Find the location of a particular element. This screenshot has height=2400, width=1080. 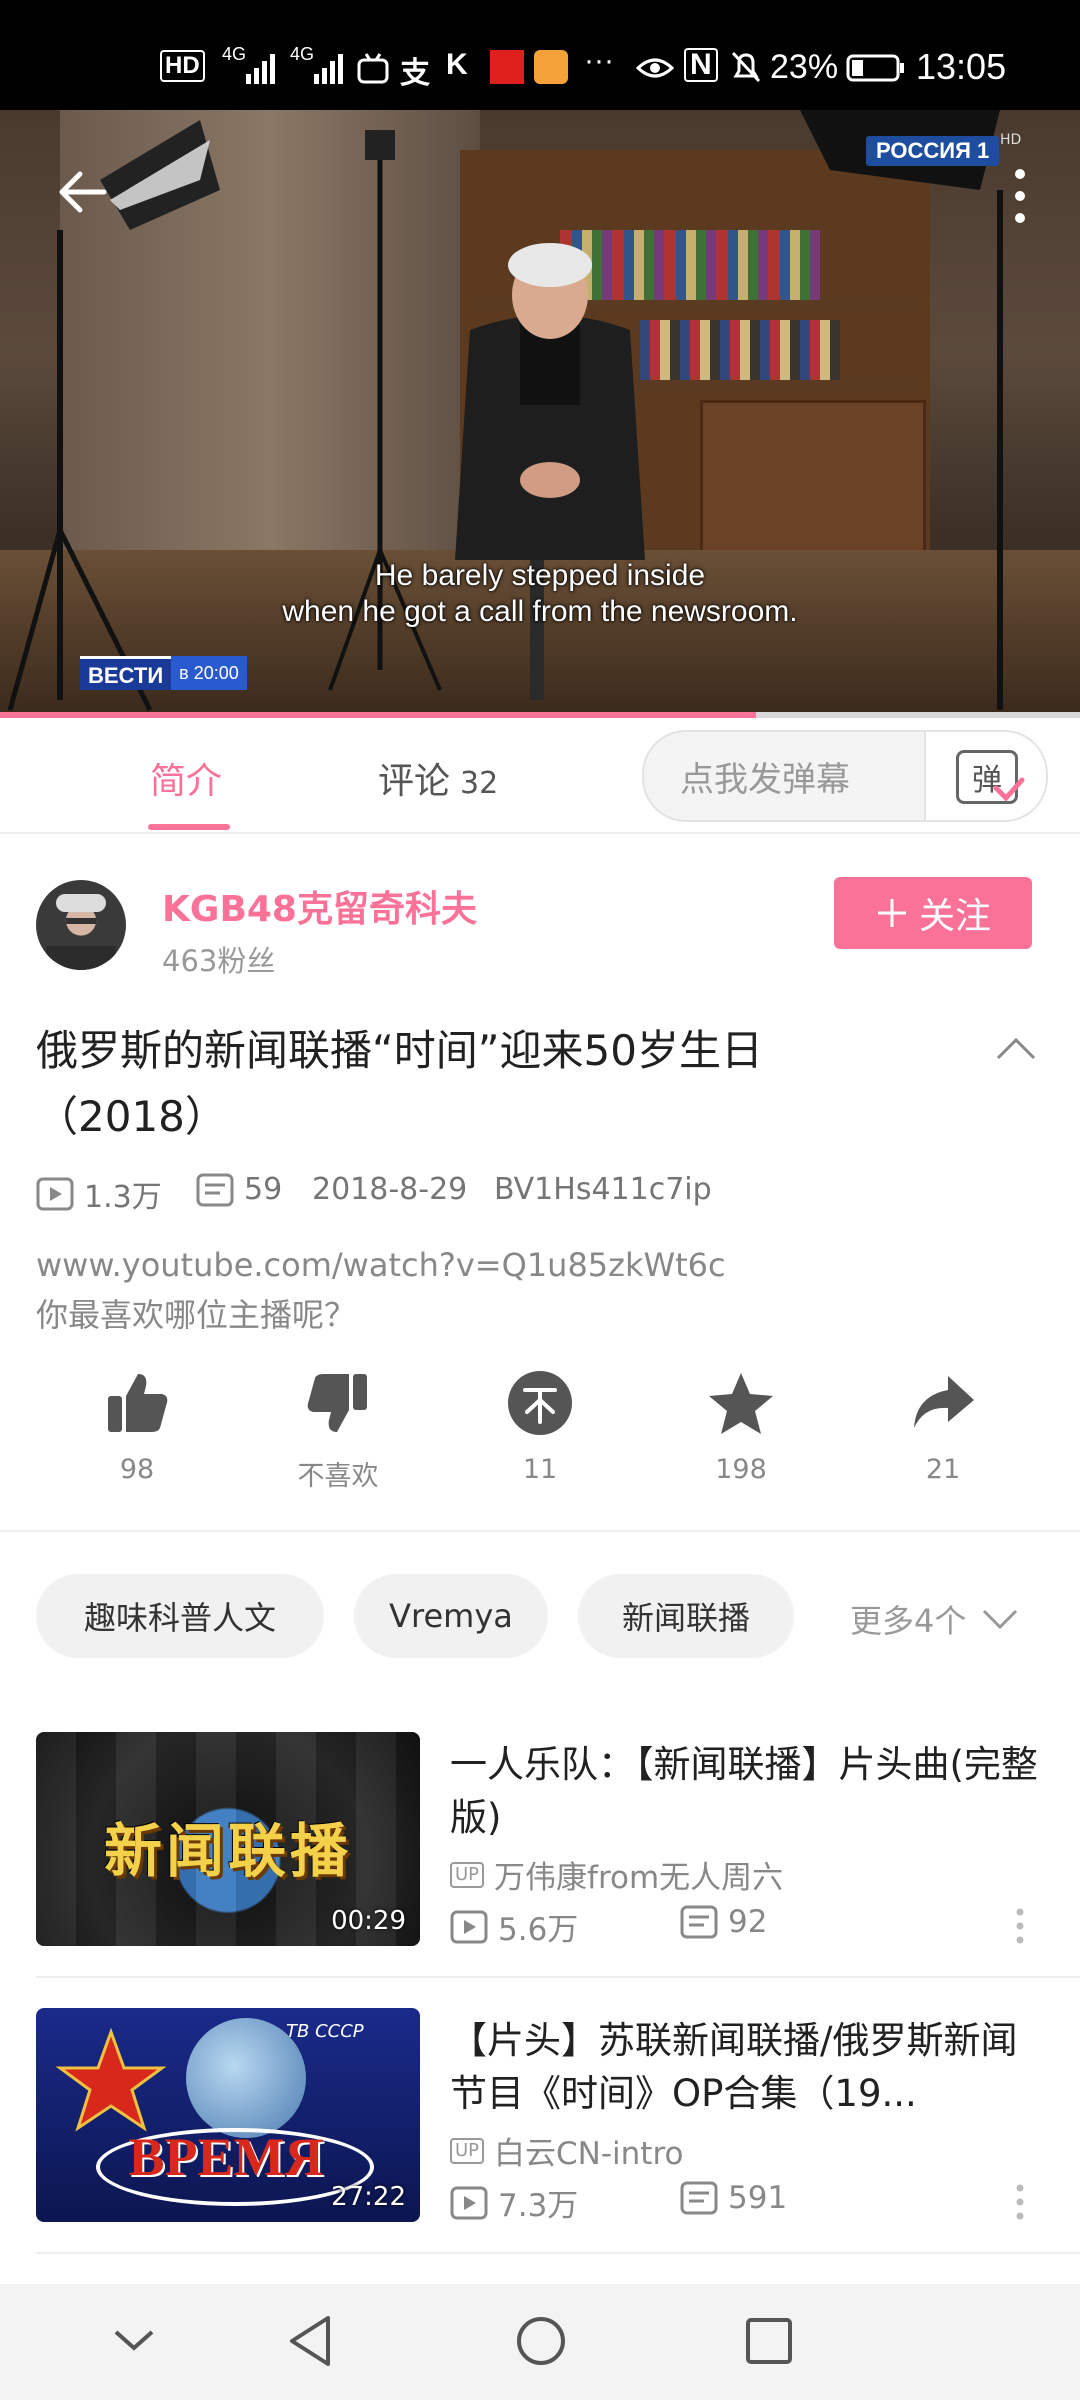

status-bar: HD 4G 4G 支 K ··· N 23% 13:05 is located at coordinates (540, 55).